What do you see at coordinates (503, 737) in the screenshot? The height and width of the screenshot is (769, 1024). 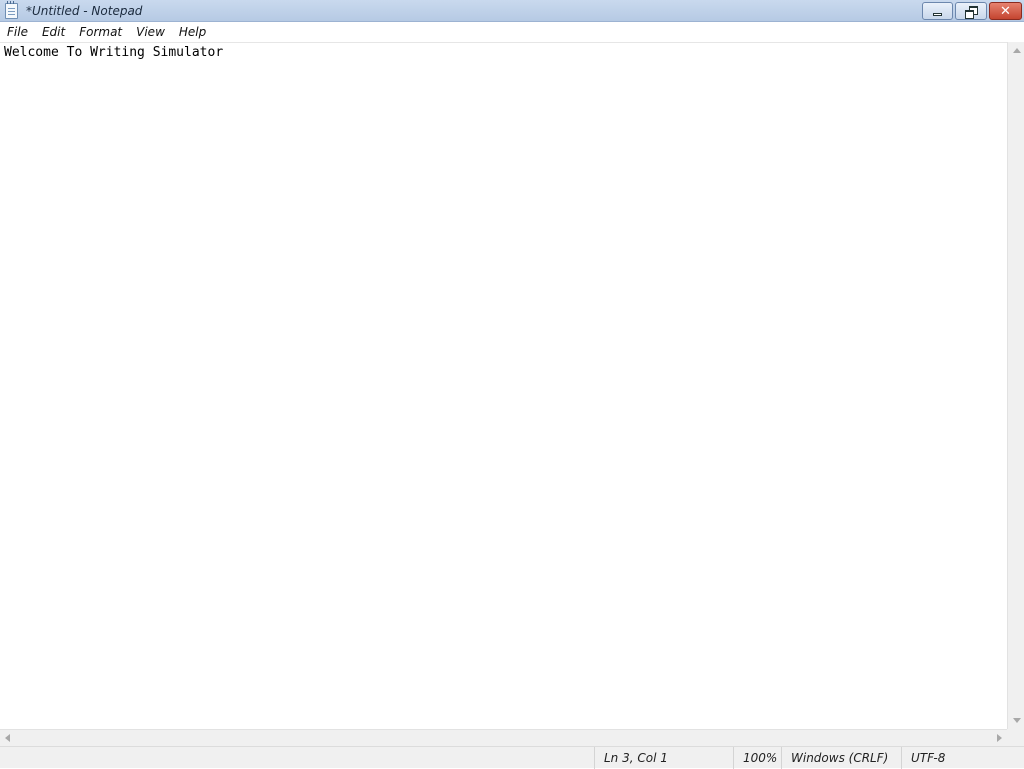 I see `horizontal-scrollbar` at bounding box center [503, 737].